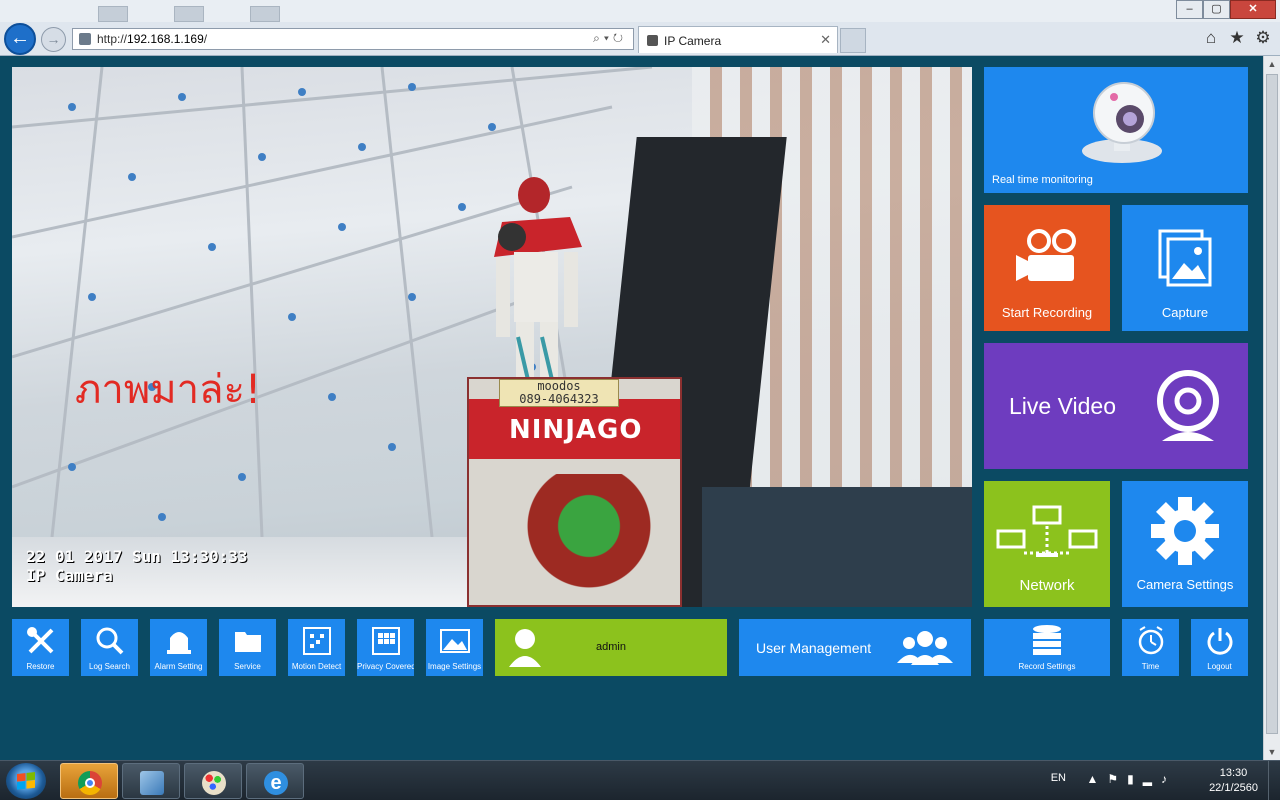  What do you see at coordinates (925, 648) in the screenshot?
I see `users-group-icon` at bounding box center [925, 648].